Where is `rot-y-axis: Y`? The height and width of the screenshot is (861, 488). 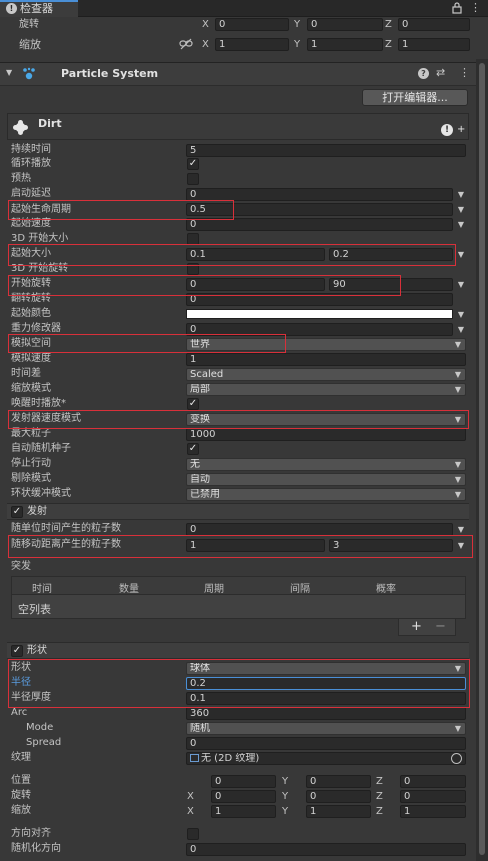 rot-y-axis: Y is located at coordinates (297, 24).